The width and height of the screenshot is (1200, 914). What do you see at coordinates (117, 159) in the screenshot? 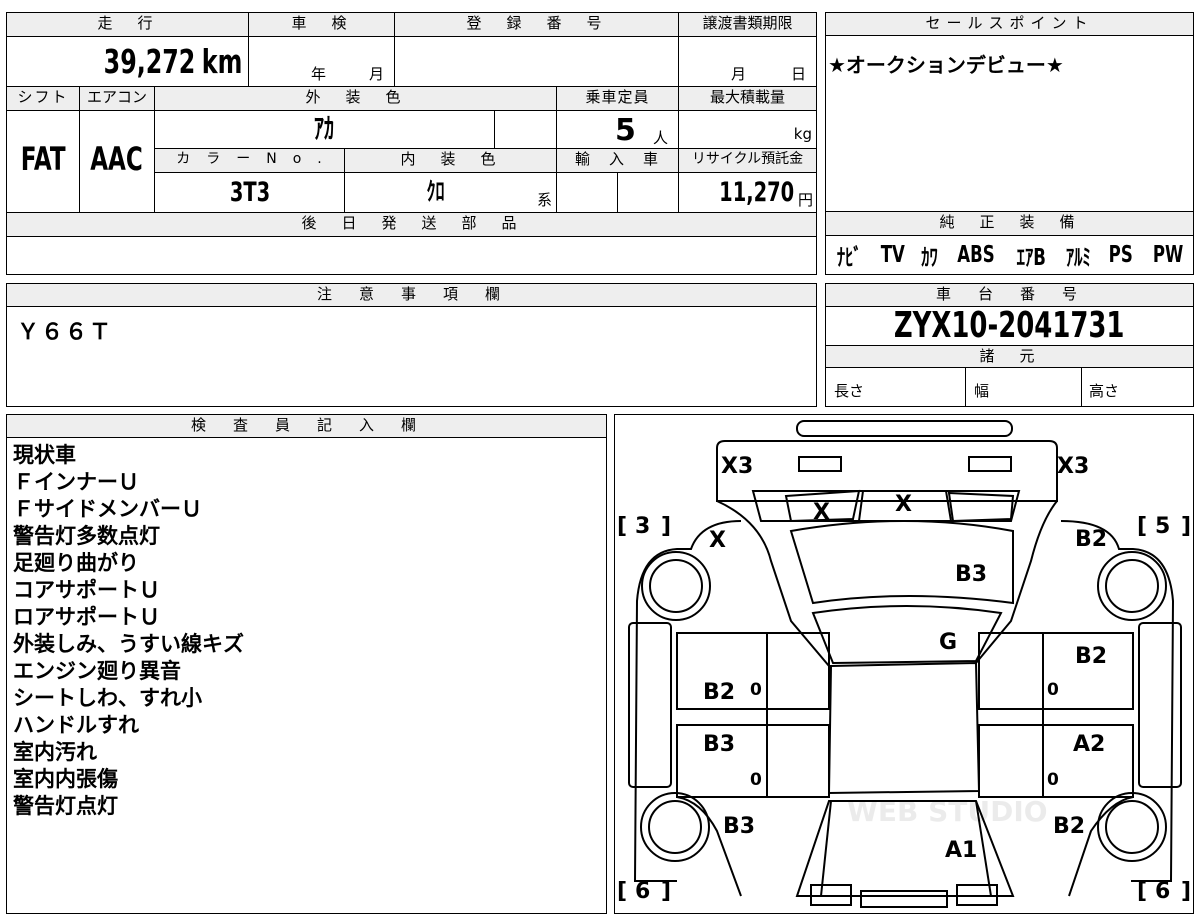
I see `aircon-value: AAC` at bounding box center [117, 159].